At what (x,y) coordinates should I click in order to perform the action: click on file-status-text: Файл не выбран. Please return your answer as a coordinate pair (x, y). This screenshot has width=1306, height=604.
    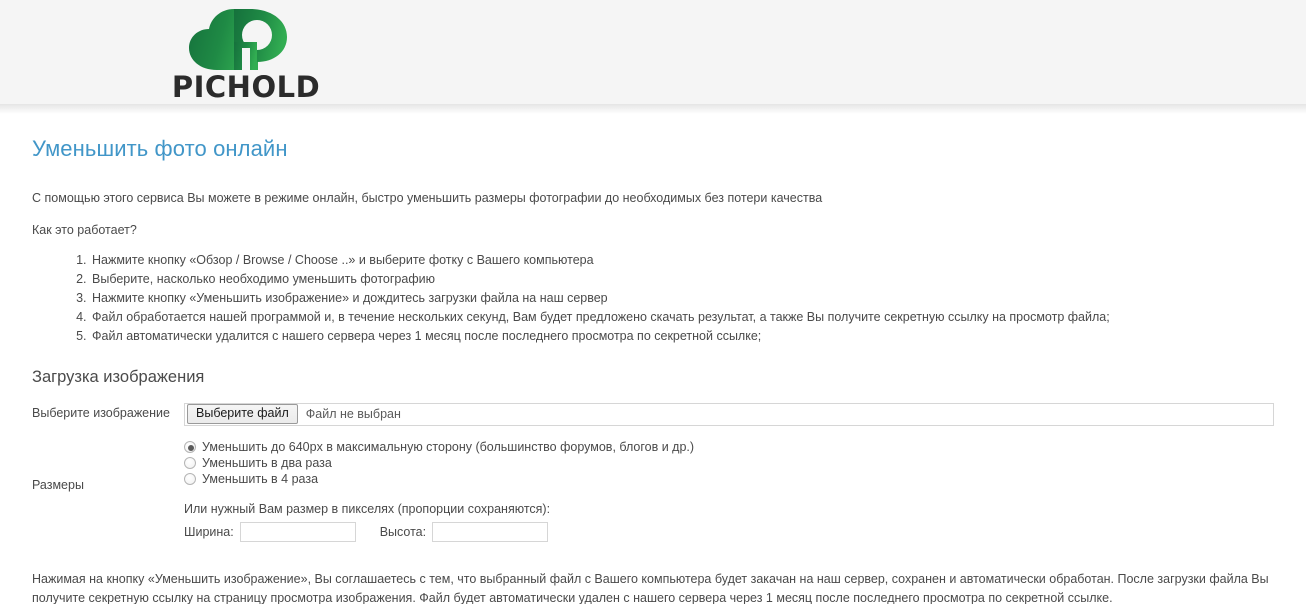
    Looking at the image, I should click on (353, 414).